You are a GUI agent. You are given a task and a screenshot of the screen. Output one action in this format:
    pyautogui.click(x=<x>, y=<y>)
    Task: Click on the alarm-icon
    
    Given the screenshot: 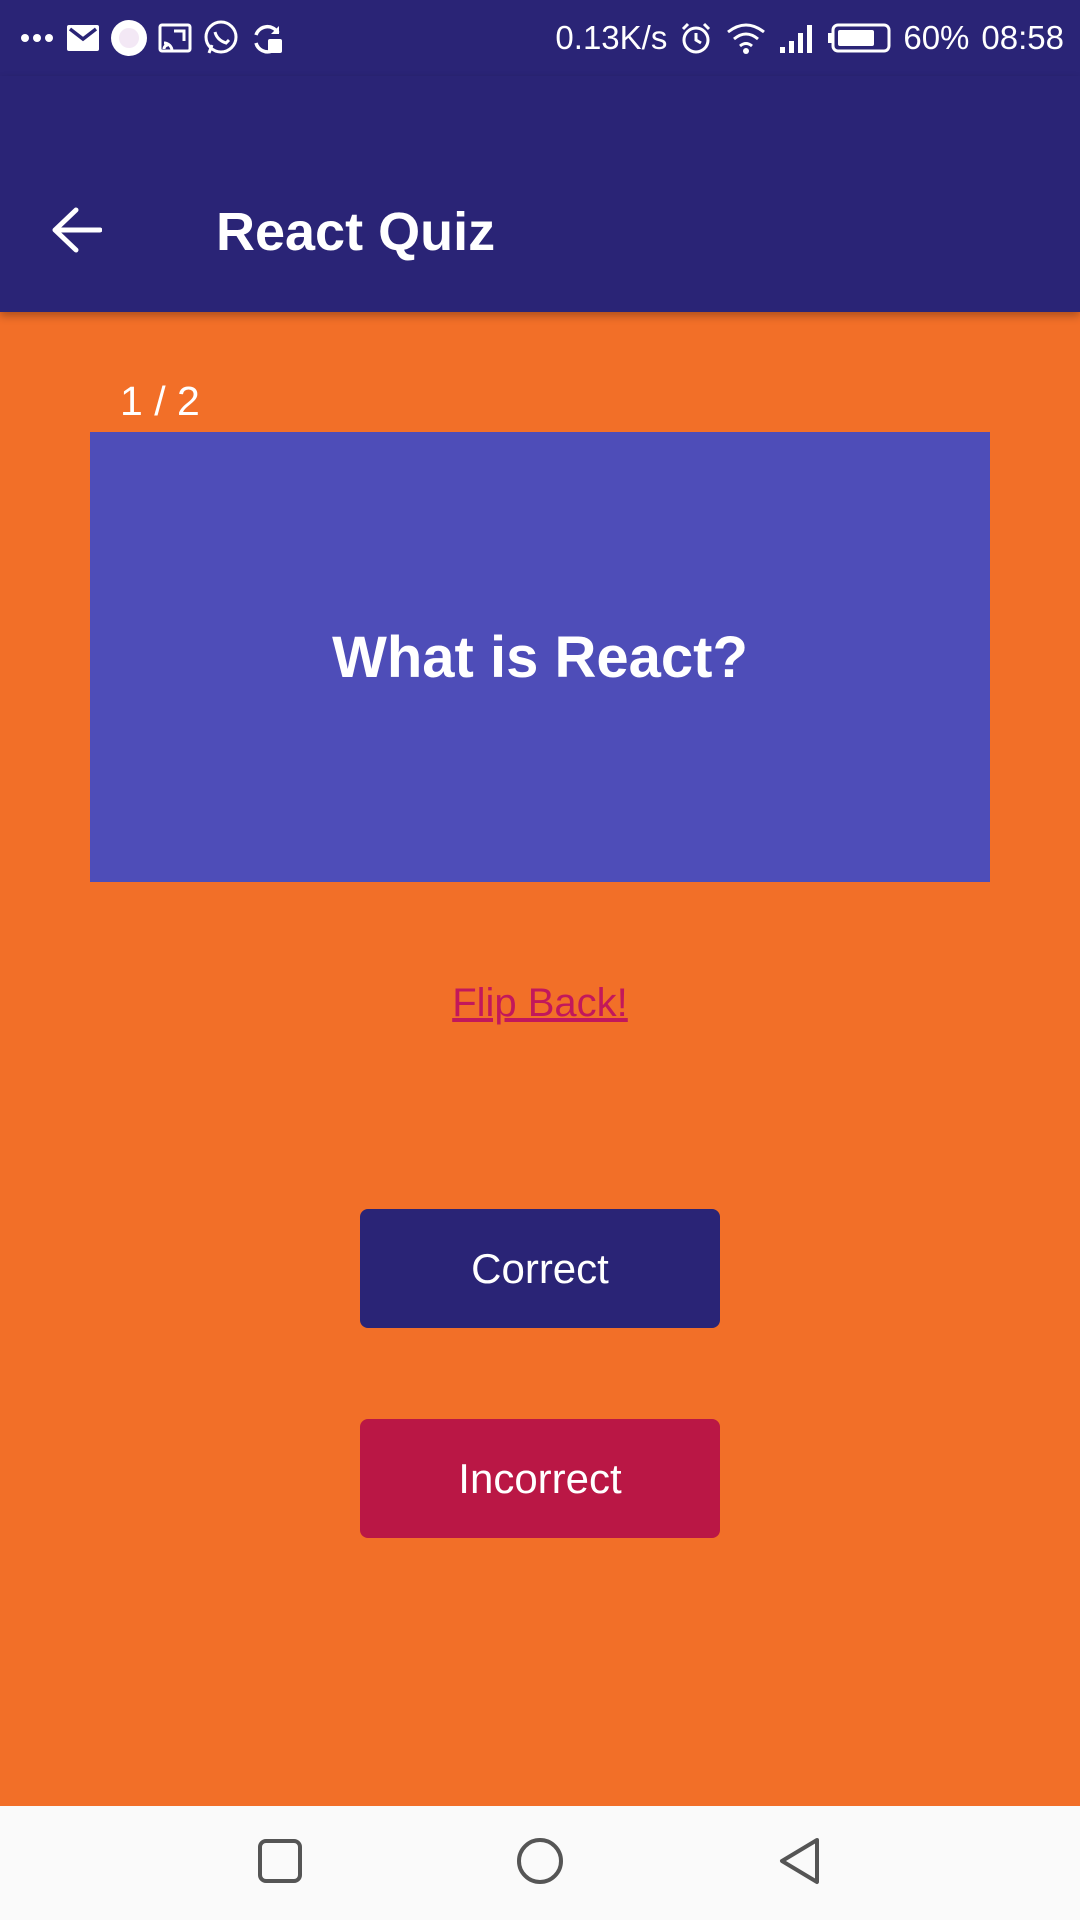 What is the action you would take?
    pyautogui.click(x=696, y=38)
    